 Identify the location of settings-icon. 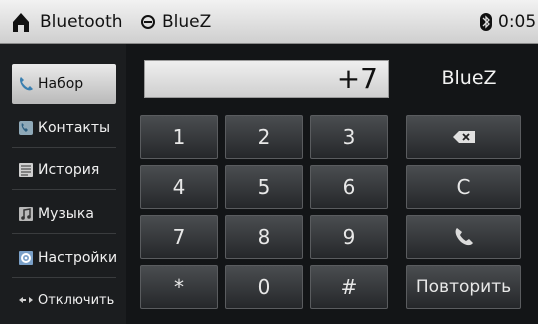
(26, 257).